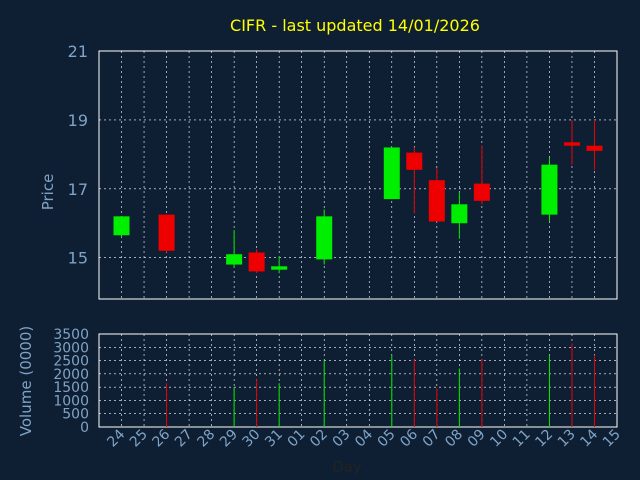 This screenshot has height=480, width=640. What do you see at coordinates (274, 439) in the screenshot?
I see `x-tick-label: 31` at bounding box center [274, 439].